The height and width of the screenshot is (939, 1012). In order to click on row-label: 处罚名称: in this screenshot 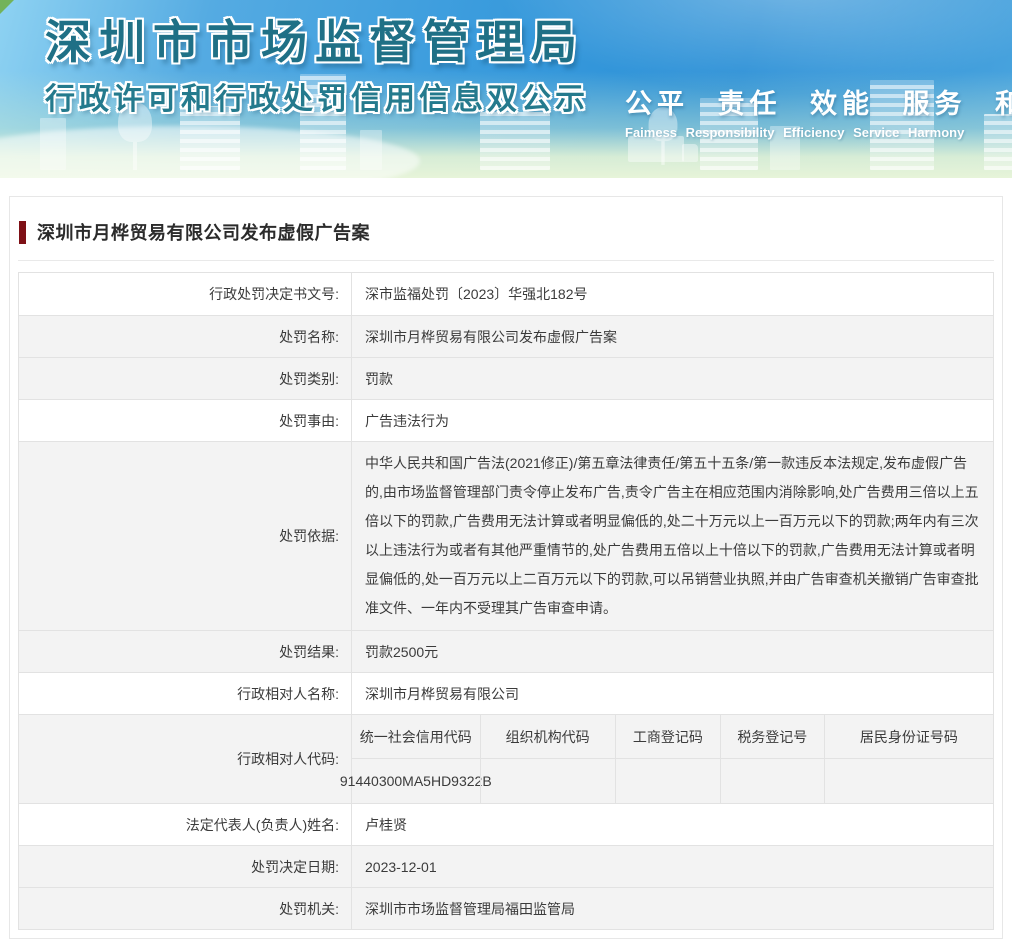, I will do `click(185, 336)`.